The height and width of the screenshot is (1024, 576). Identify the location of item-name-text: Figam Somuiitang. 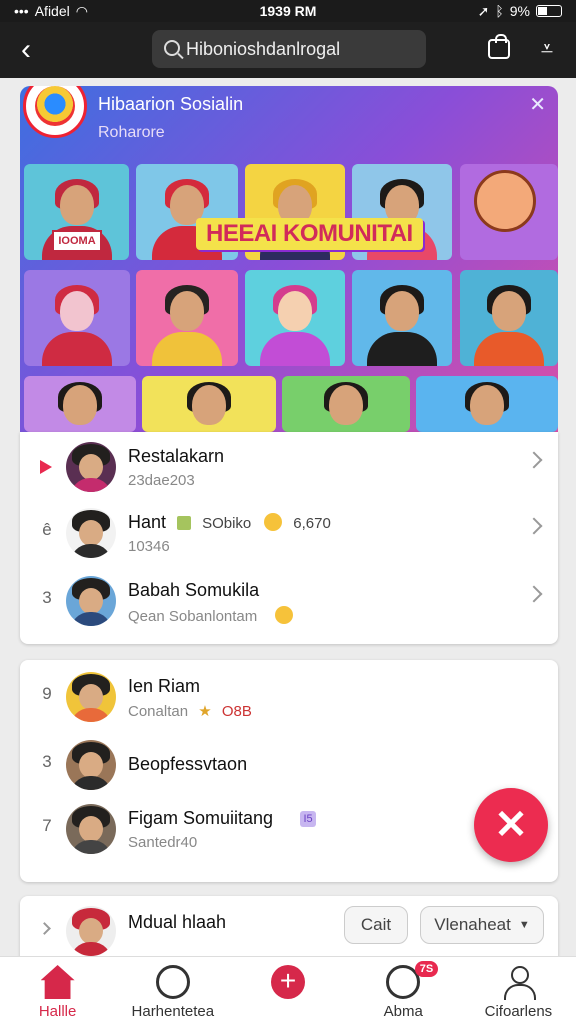
(201, 818).